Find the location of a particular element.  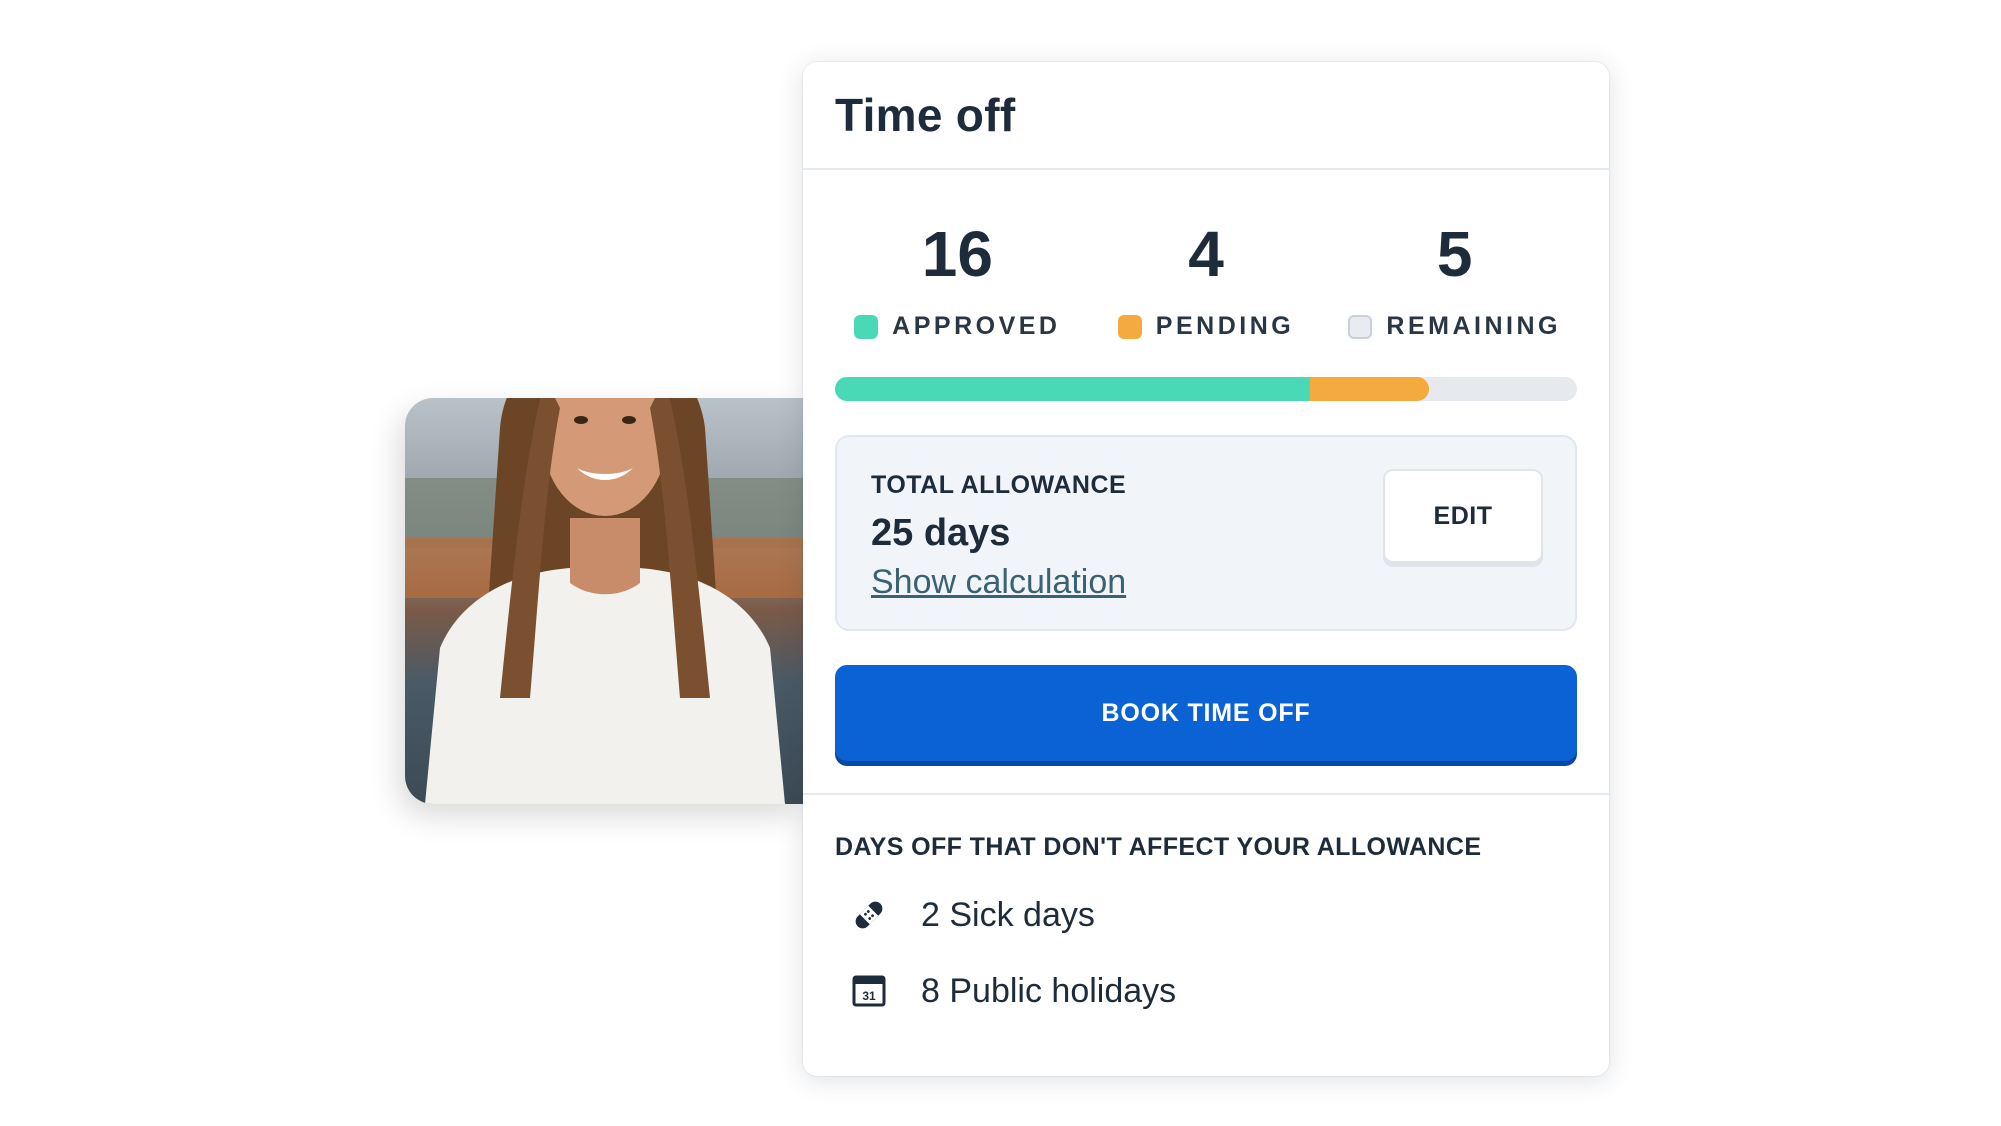

card-title: Time off is located at coordinates (925, 115).